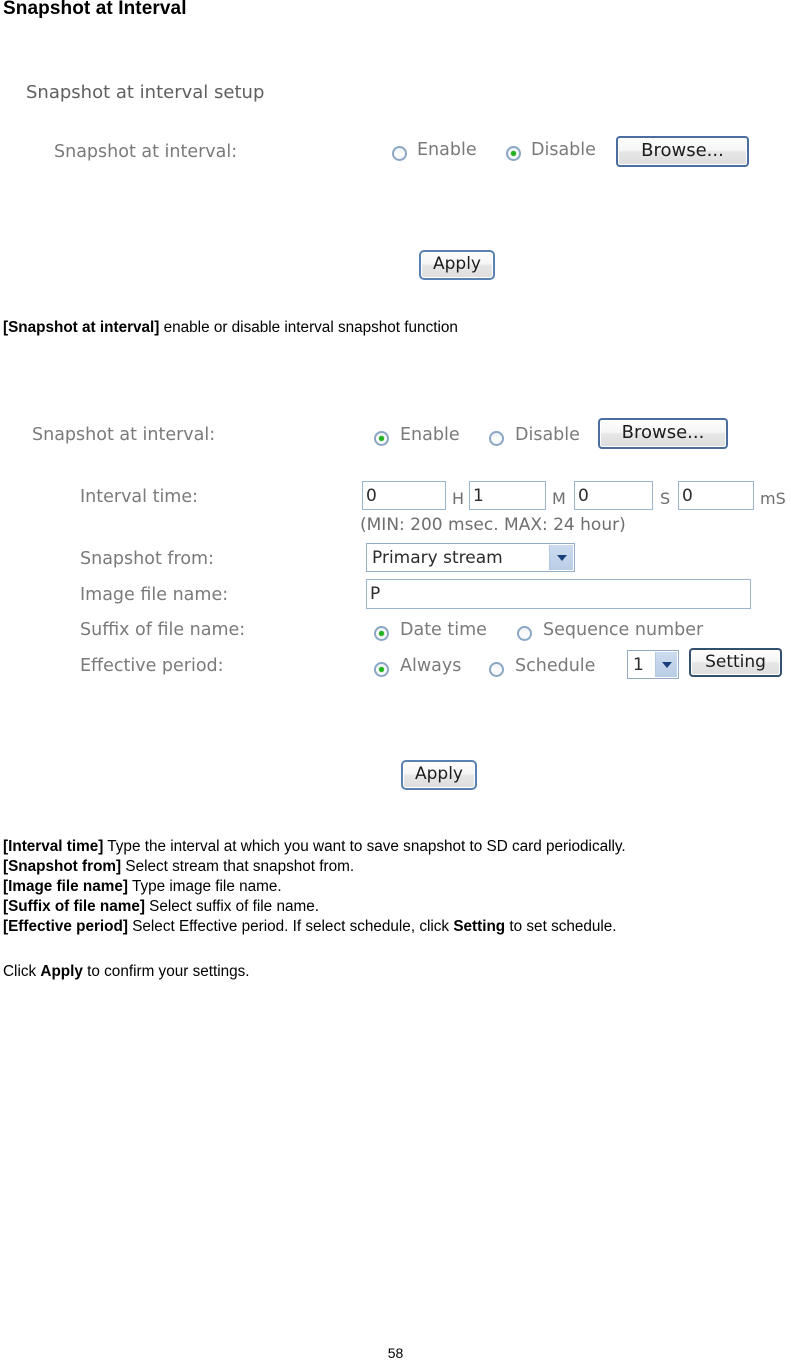 The height and width of the screenshot is (1369, 791). What do you see at coordinates (496, 669) in the screenshot?
I see `radio-effective-schedule` at bounding box center [496, 669].